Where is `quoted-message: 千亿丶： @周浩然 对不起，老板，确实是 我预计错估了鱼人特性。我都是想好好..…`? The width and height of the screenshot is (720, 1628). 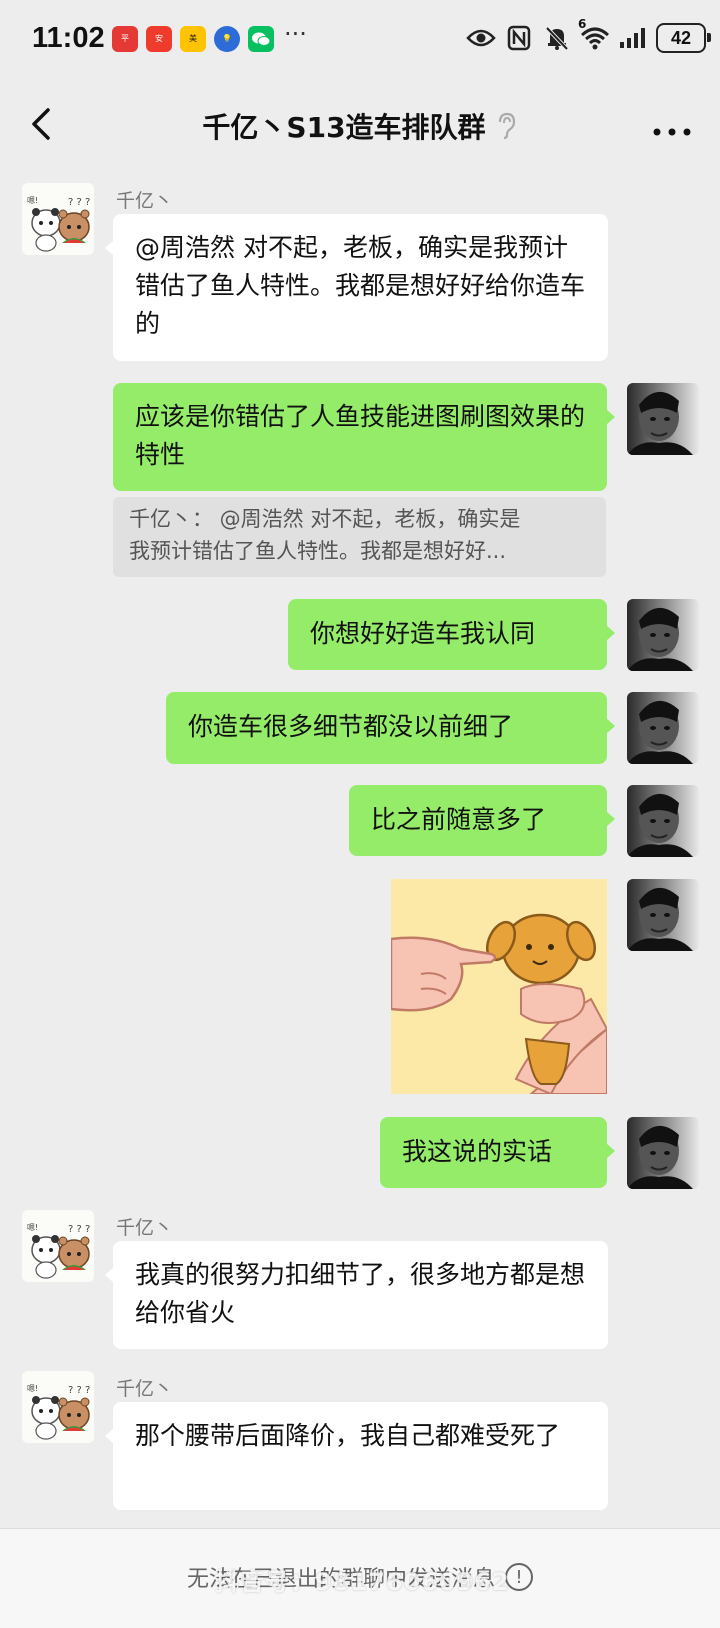 quoted-message: 千亿丶： @周浩然 对不起，老板，确实是 我预计错估了鱼人特性。我都是想好好..… is located at coordinates (359, 537).